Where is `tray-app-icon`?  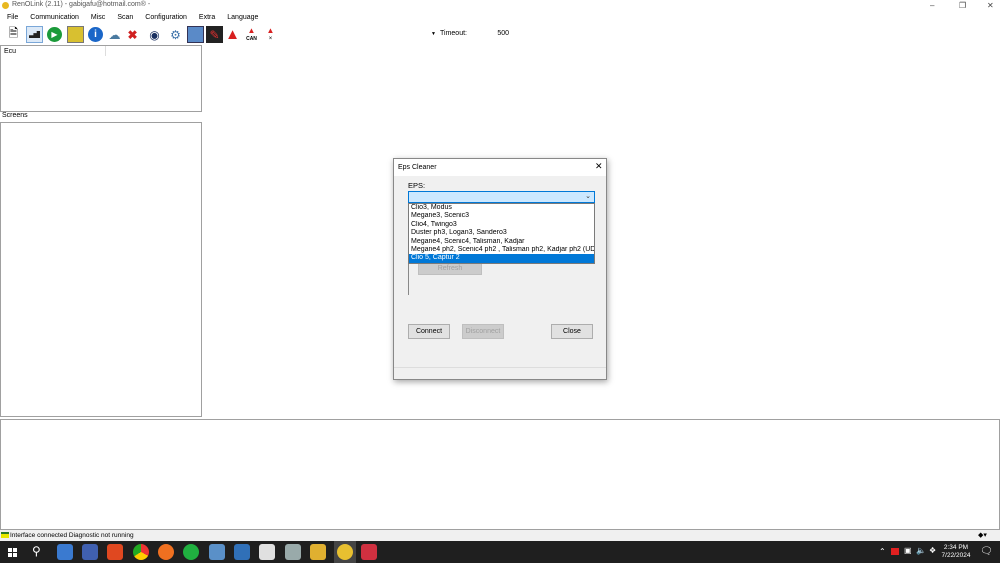 tray-app-icon is located at coordinates (895, 551).